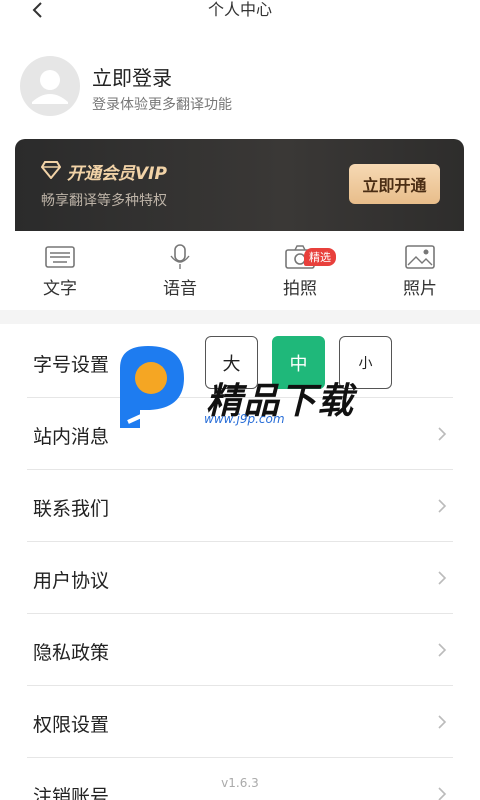  I want to click on quick-actions: 文字 语音 精选 拍照 照片, so click(240, 272).